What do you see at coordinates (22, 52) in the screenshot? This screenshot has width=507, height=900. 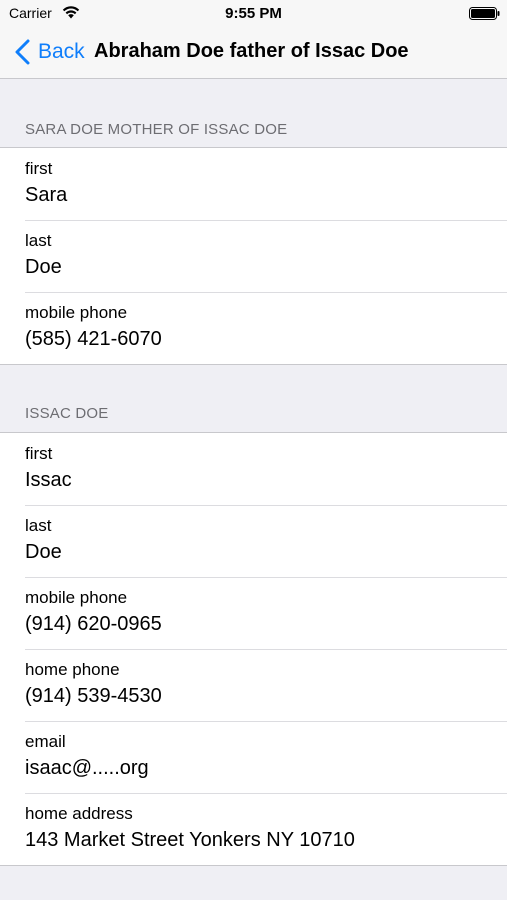 I see `chevron-left-icon` at bounding box center [22, 52].